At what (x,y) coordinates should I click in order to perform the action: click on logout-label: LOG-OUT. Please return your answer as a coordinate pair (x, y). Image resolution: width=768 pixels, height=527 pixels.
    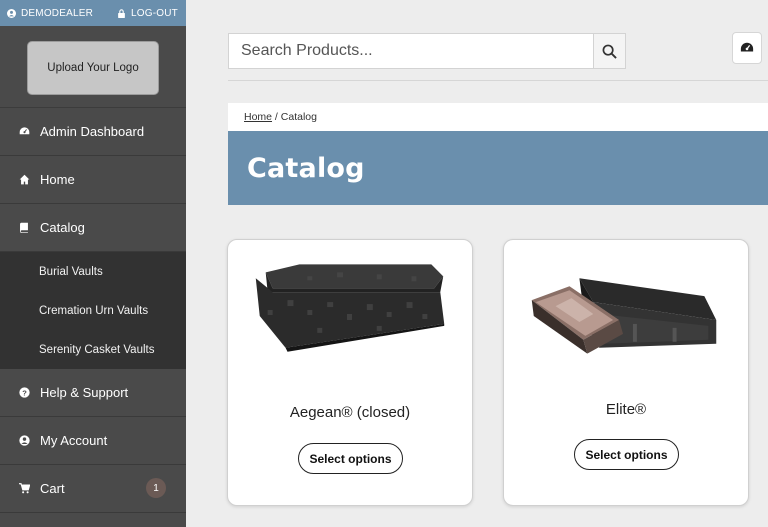
    Looking at the image, I should click on (154, 13).